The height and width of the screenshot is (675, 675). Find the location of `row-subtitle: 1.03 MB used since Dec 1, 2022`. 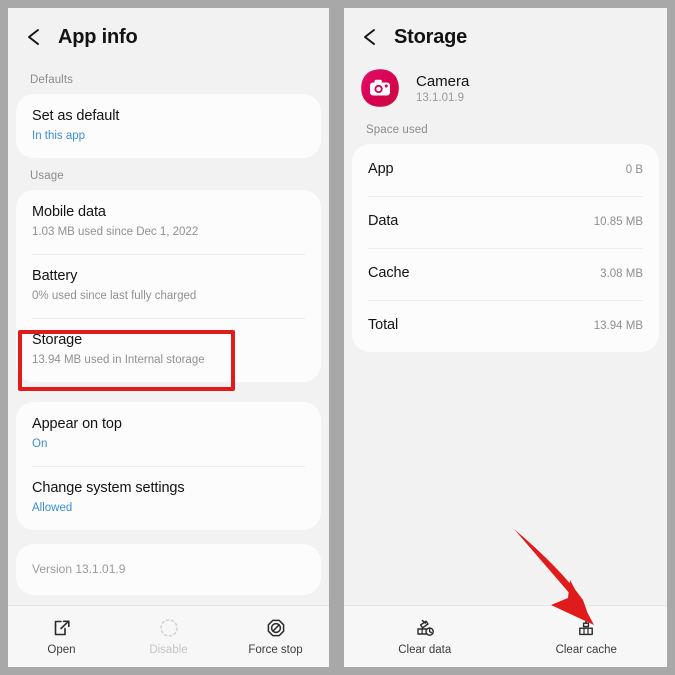

row-subtitle: 1.03 MB used since Dec 1, 2022 is located at coordinates (115, 232).